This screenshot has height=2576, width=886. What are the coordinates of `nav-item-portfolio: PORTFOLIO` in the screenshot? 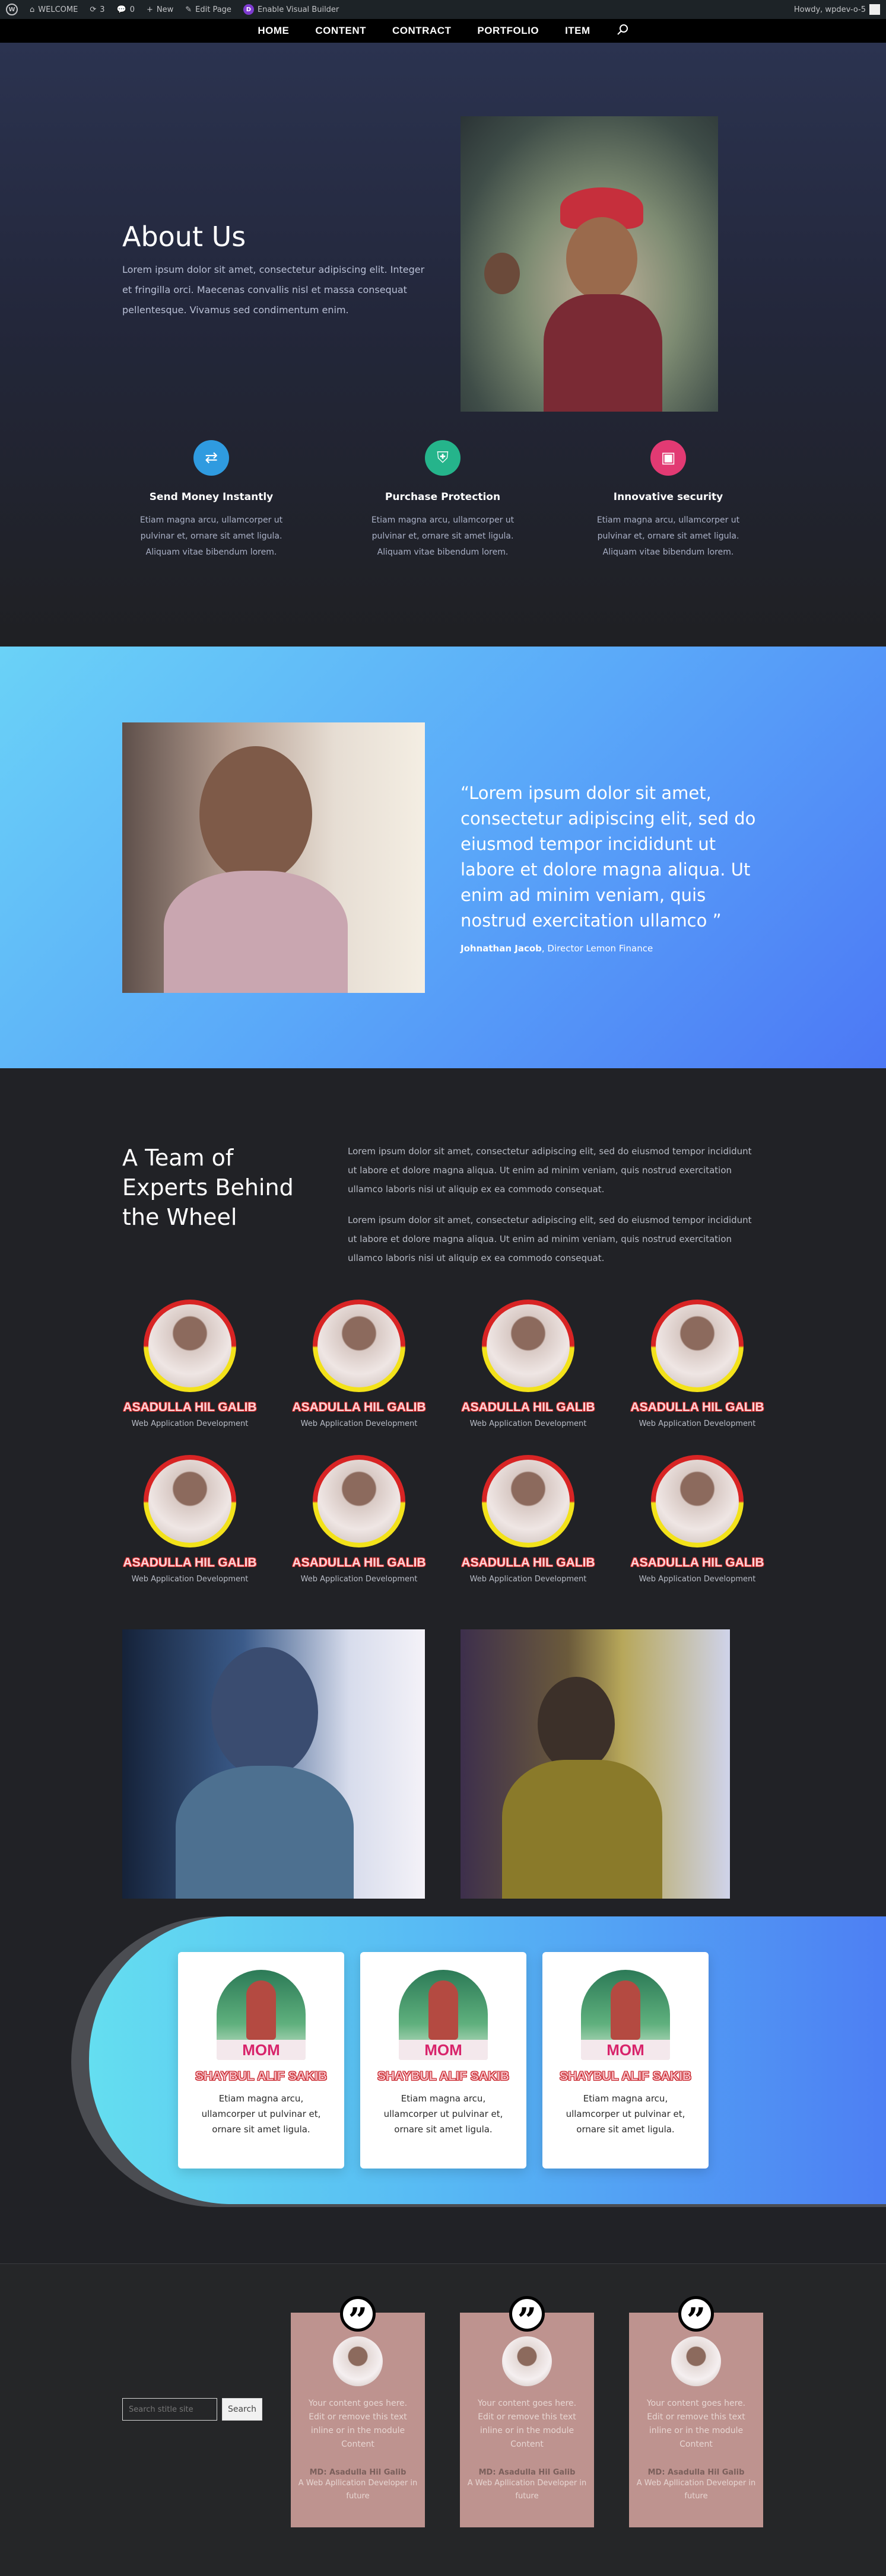 It's located at (508, 31).